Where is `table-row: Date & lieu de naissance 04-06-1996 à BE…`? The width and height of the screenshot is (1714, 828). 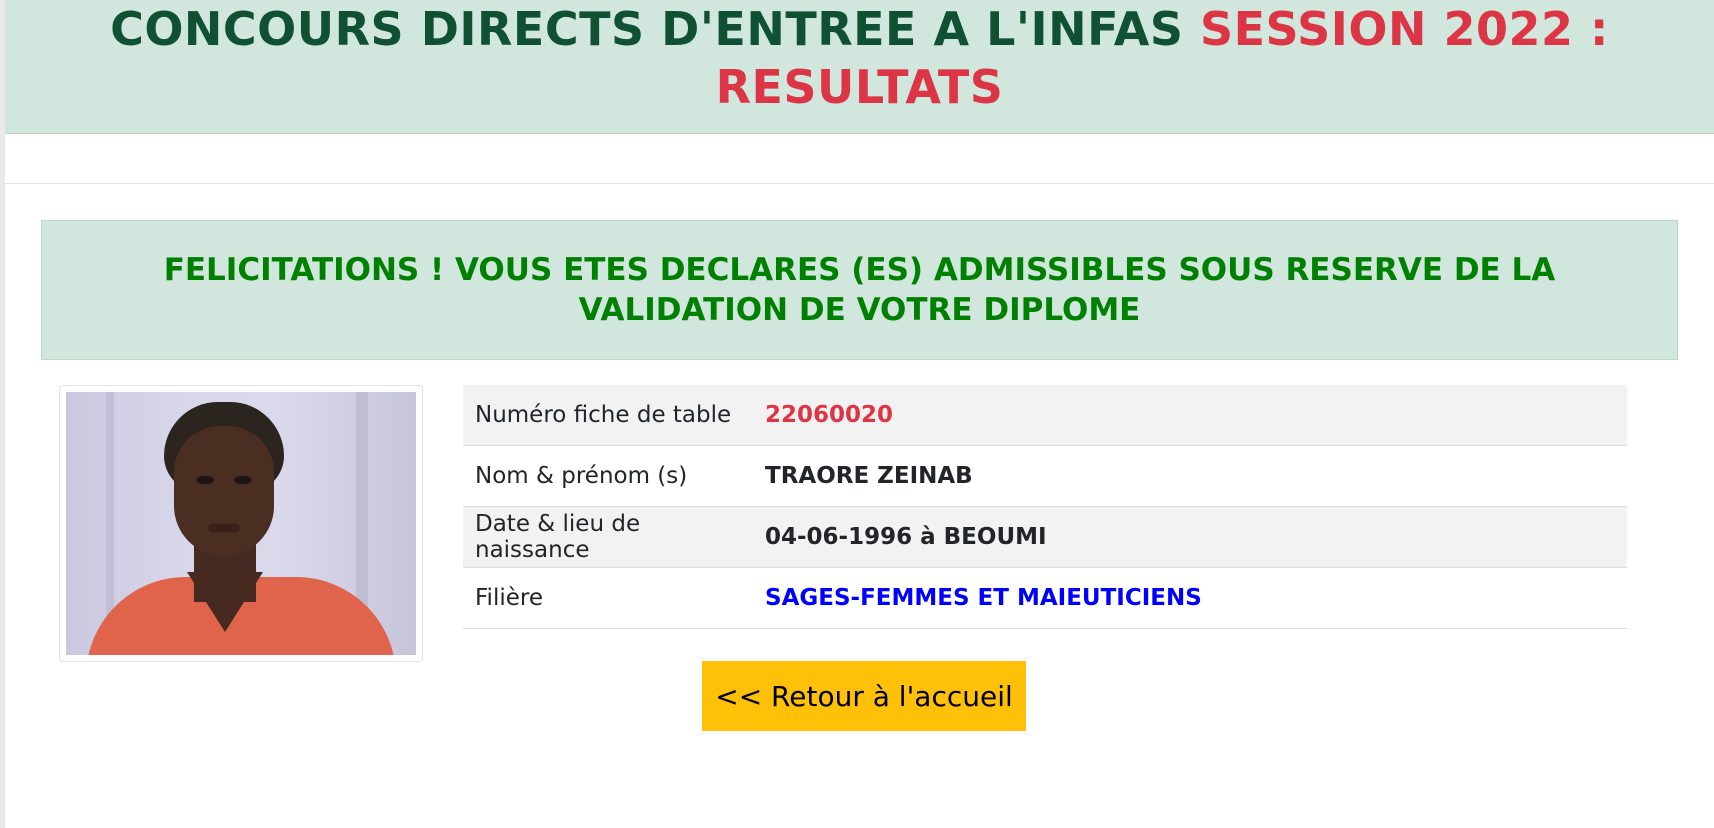 table-row: Date & lieu de naissance 04-06-1996 à BE… is located at coordinates (1045, 537).